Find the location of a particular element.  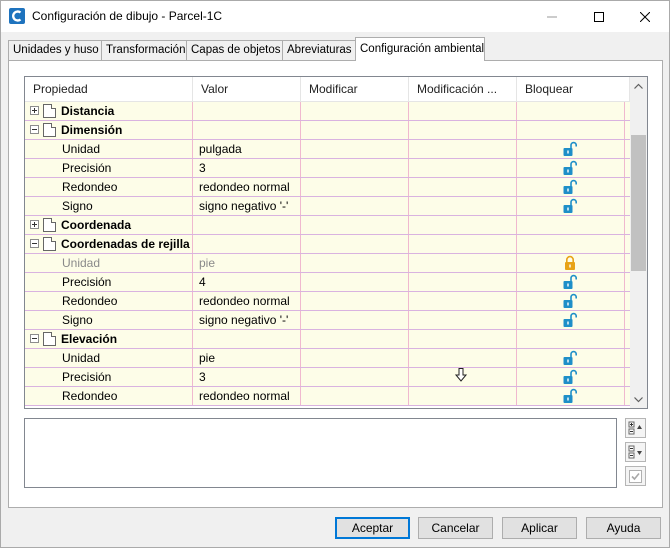

col-header-valor: Valor is located at coordinates (247, 89).